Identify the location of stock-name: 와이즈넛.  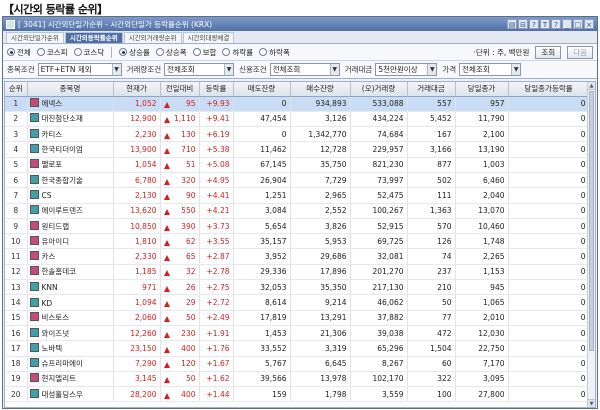
(56, 333).